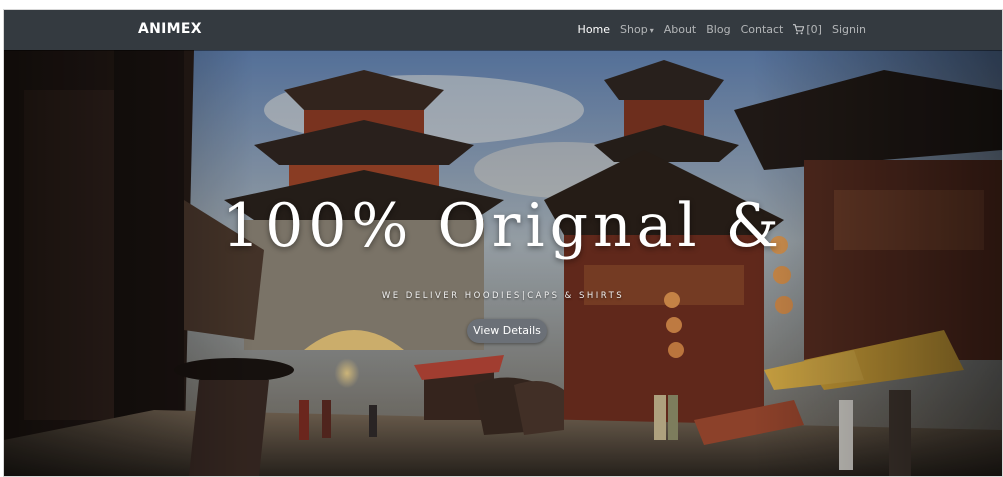 The width and height of the screenshot is (1003, 477). Describe the element at coordinates (503, 296) in the screenshot. I see `hero-tagline: WE DELIVER HOODIES|CAPS & SHIRTS` at that location.